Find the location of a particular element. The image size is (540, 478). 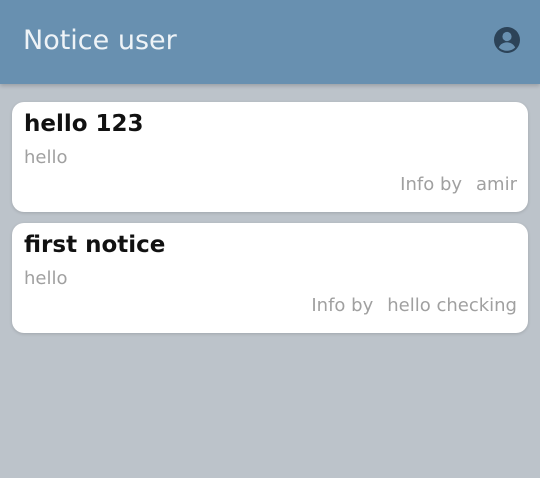

account-circle-icon is located at coordinates (507, 40).